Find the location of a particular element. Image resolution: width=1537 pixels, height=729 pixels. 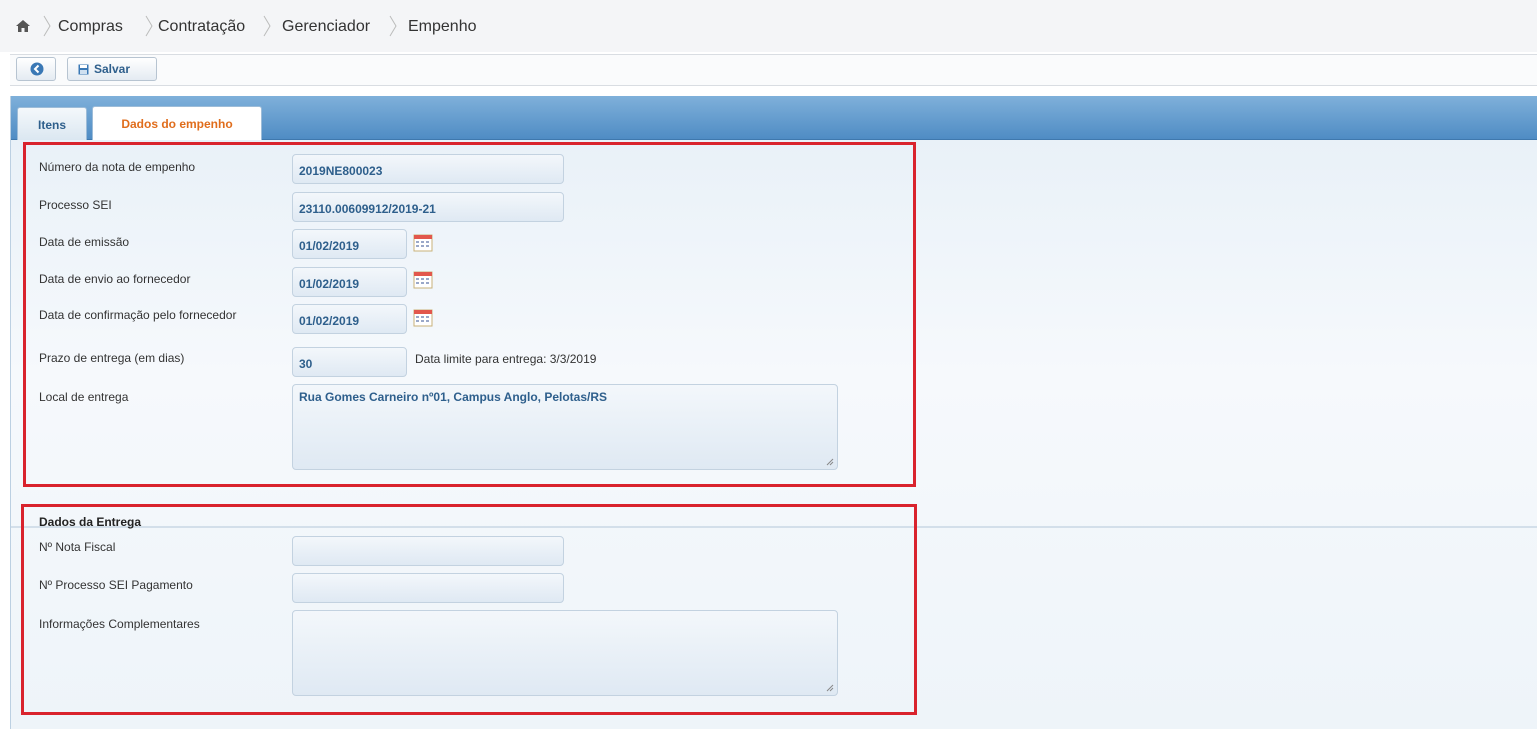

back-arrow-icon is located at coordinates (37, 69).